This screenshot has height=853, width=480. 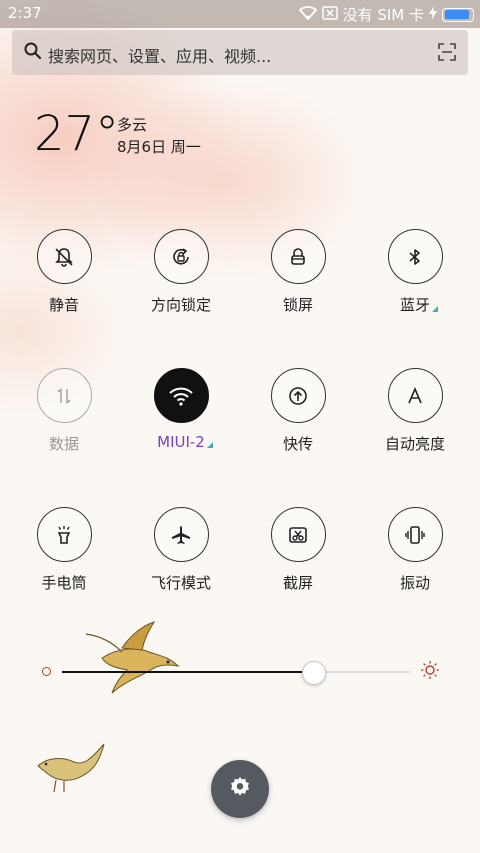 I want to click on toggle-airplane-mode: 飞行模式, so click(x=181, y=550).